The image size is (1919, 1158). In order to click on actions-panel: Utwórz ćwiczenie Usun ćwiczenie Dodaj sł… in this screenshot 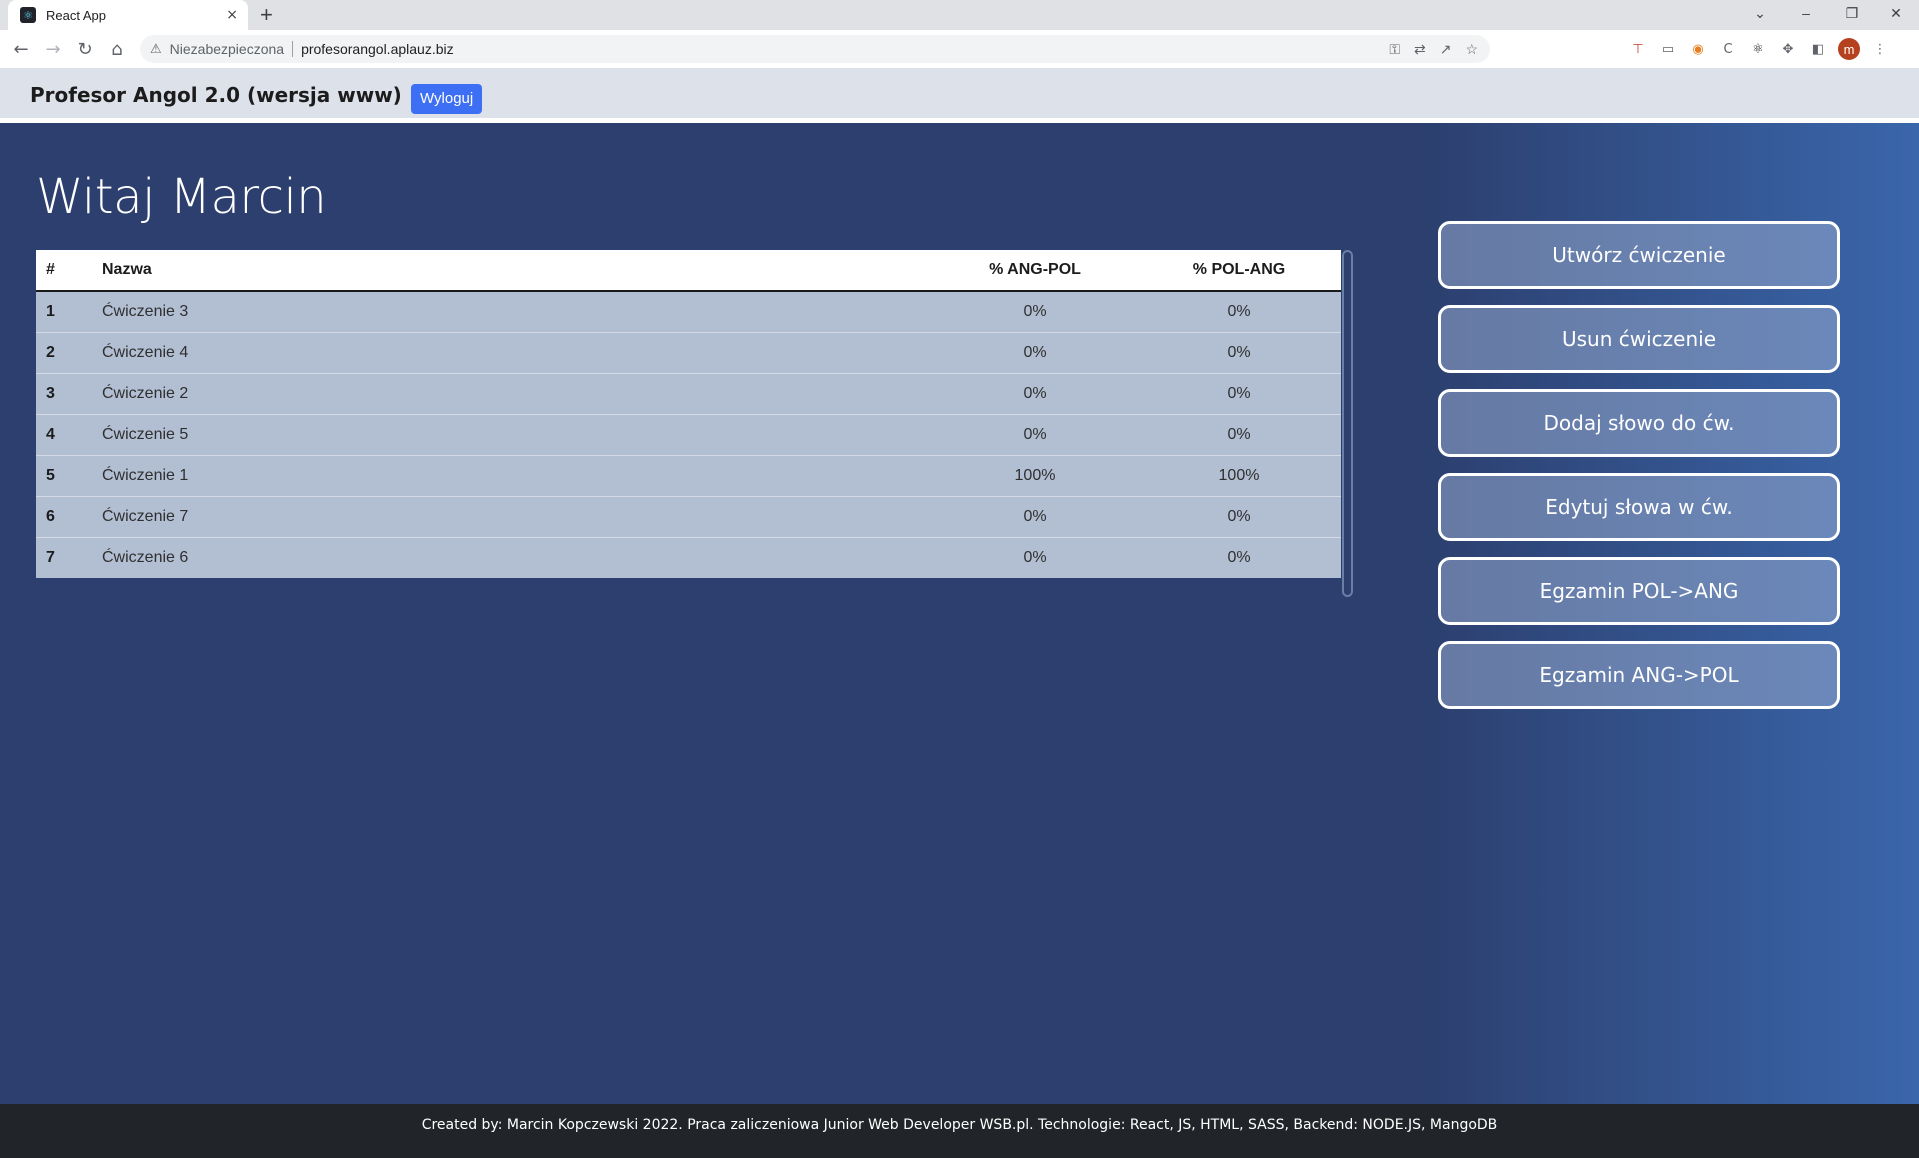, I will do `click(1639, 473)`.